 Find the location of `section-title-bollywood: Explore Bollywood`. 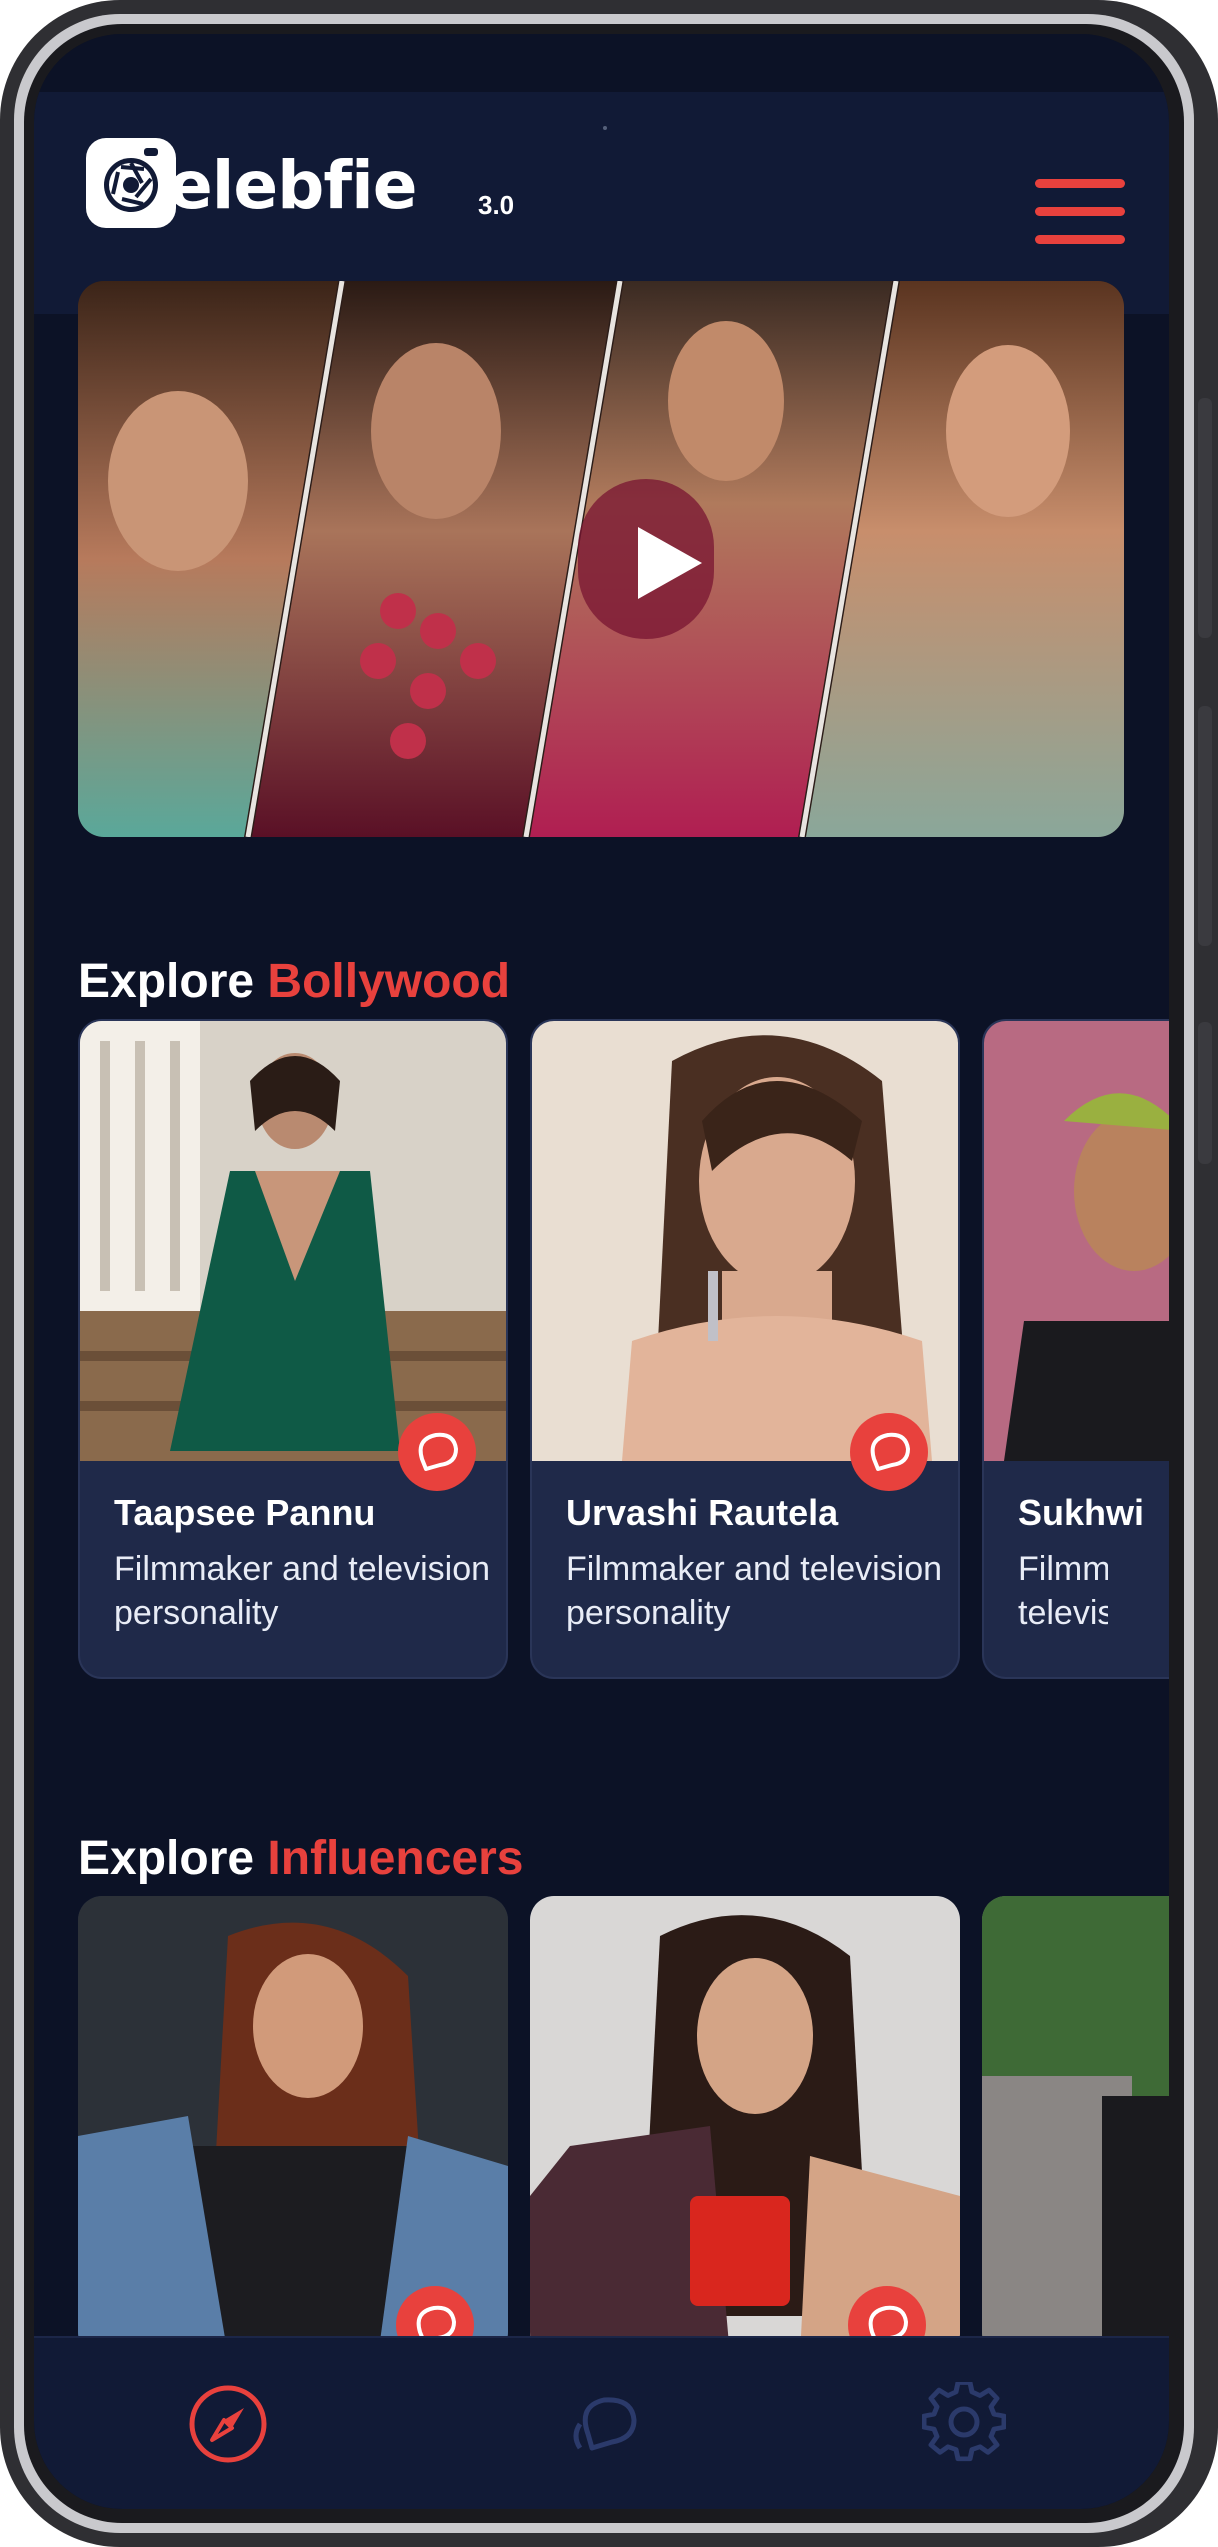

section-title-bollywood: Explore Bollywood is located at coordinates (294, 982).